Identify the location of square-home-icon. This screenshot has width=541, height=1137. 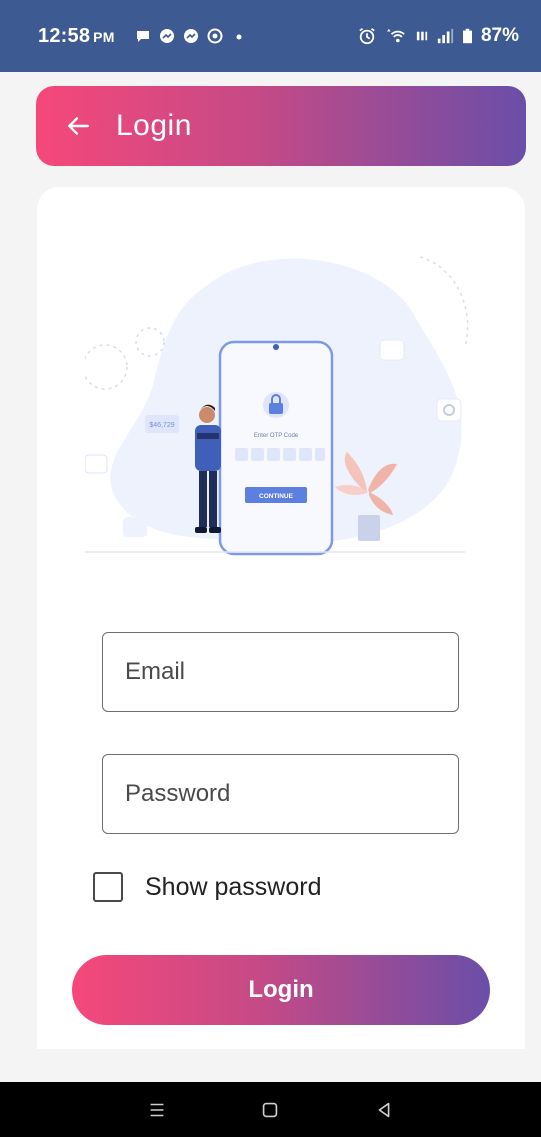
(270, 1109).